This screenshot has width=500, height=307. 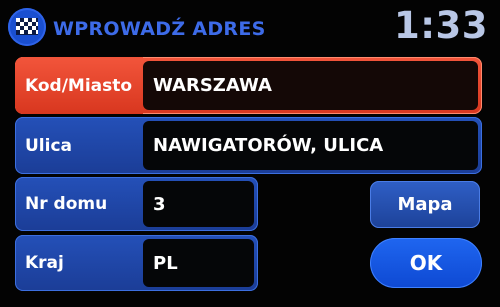 I want to click on clock: 1:33, so click(x=440, y=25).